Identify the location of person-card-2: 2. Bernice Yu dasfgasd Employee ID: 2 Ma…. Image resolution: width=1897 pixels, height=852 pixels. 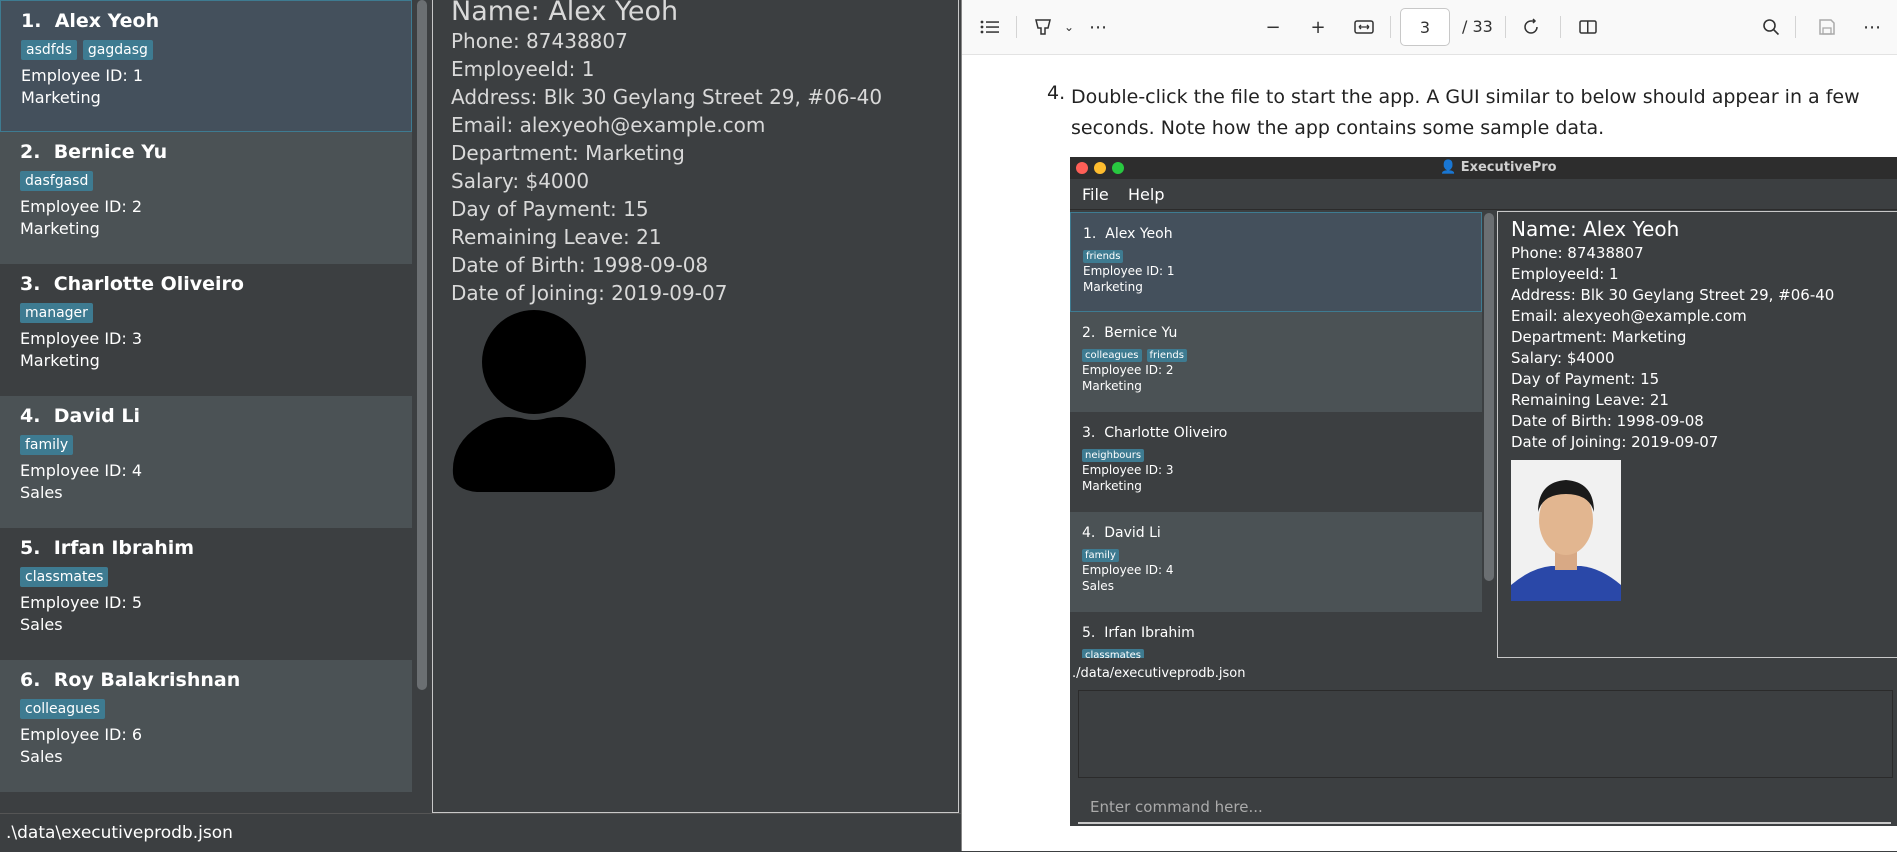
(206, 198).